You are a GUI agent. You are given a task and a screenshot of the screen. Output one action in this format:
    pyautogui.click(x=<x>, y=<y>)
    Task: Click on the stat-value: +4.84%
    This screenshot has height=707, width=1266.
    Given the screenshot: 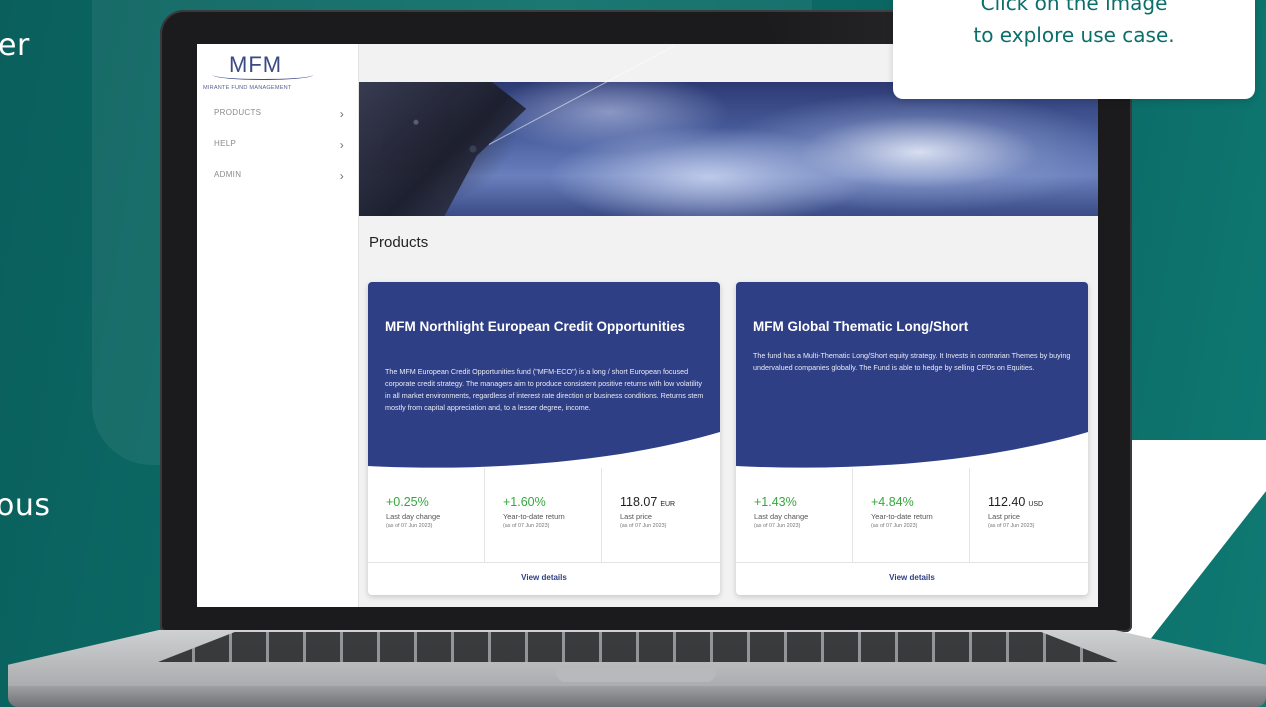 What is the action you would take?
    pyautogui.click(x=892, y=502)
    